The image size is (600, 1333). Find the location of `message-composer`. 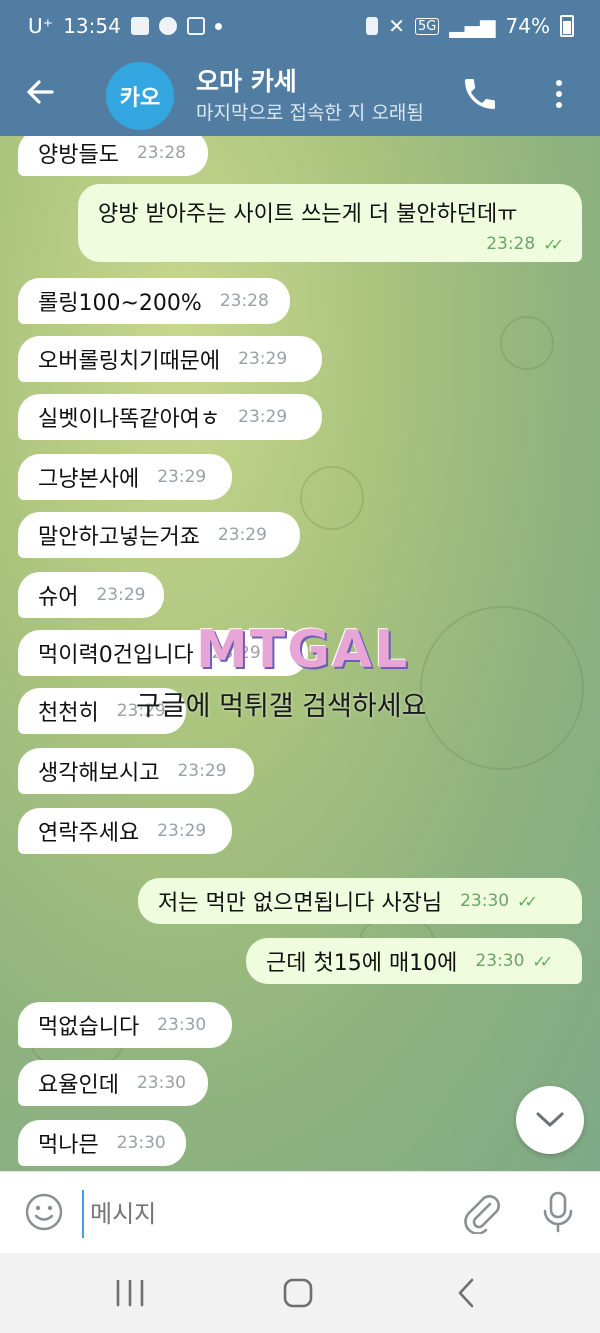

message-composer is located at coordinates (300, 1212).